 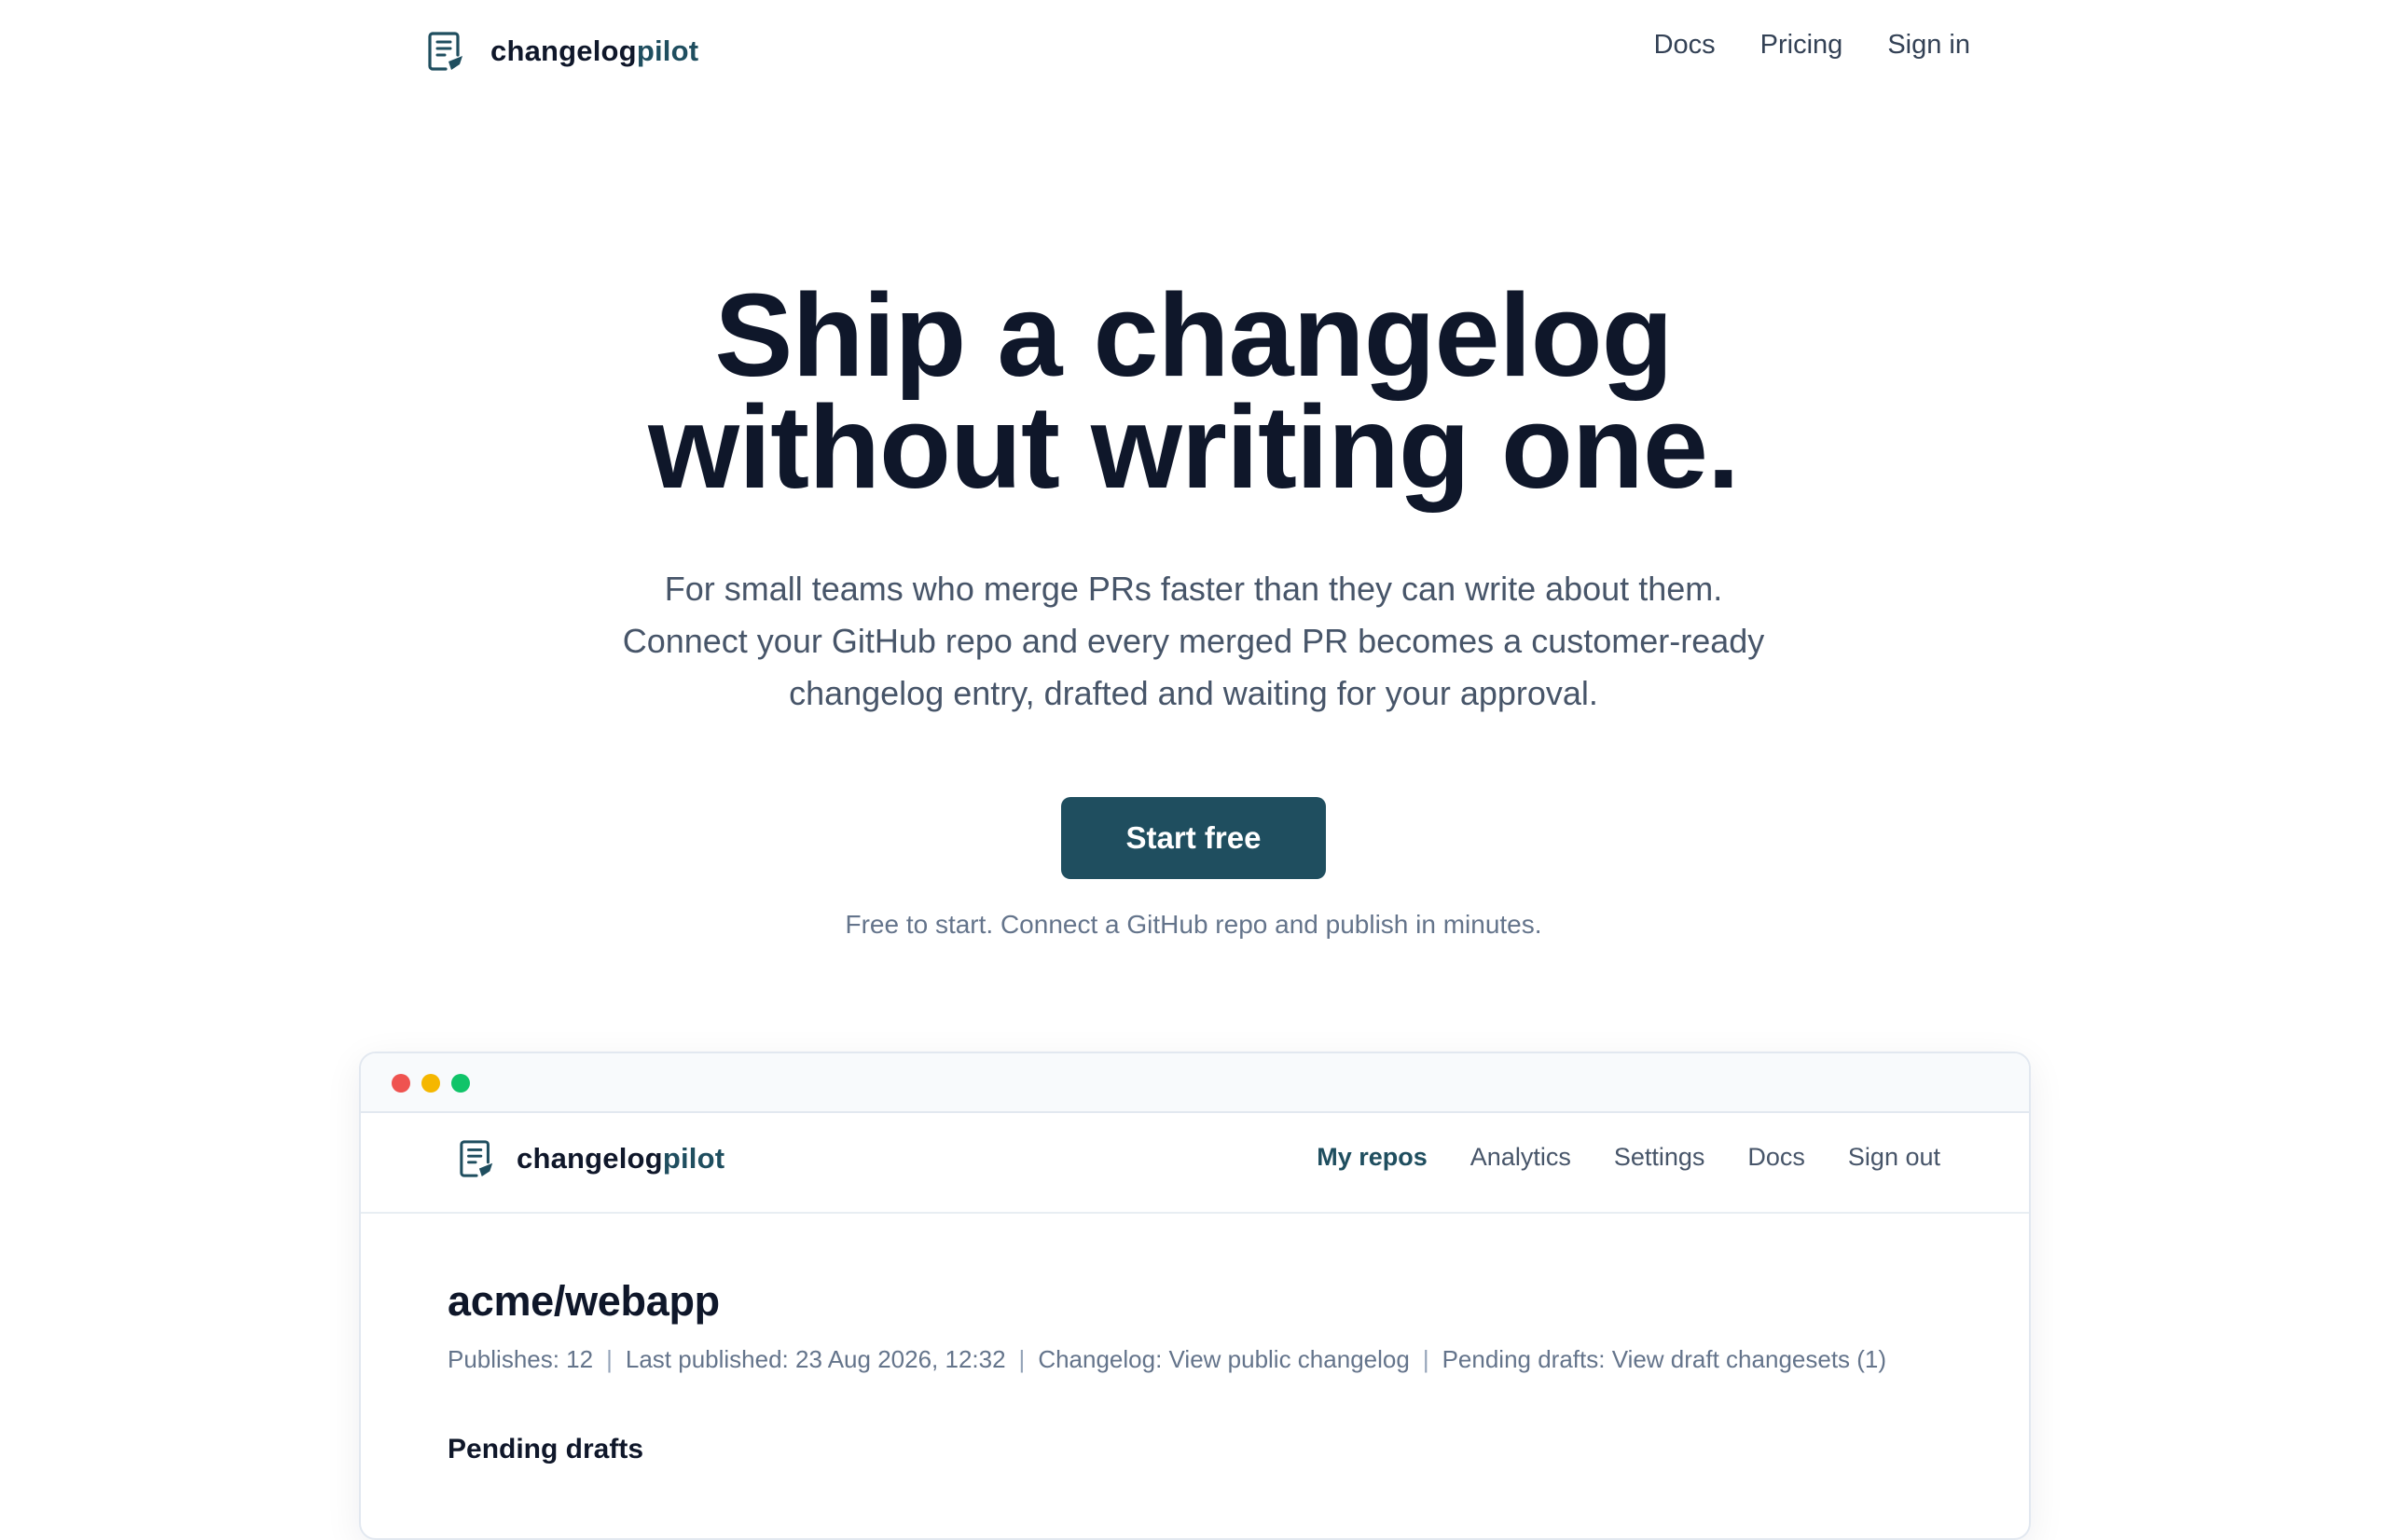 I want to click on nav-pricing-link: Pricing, so click(x=1801, y=45).